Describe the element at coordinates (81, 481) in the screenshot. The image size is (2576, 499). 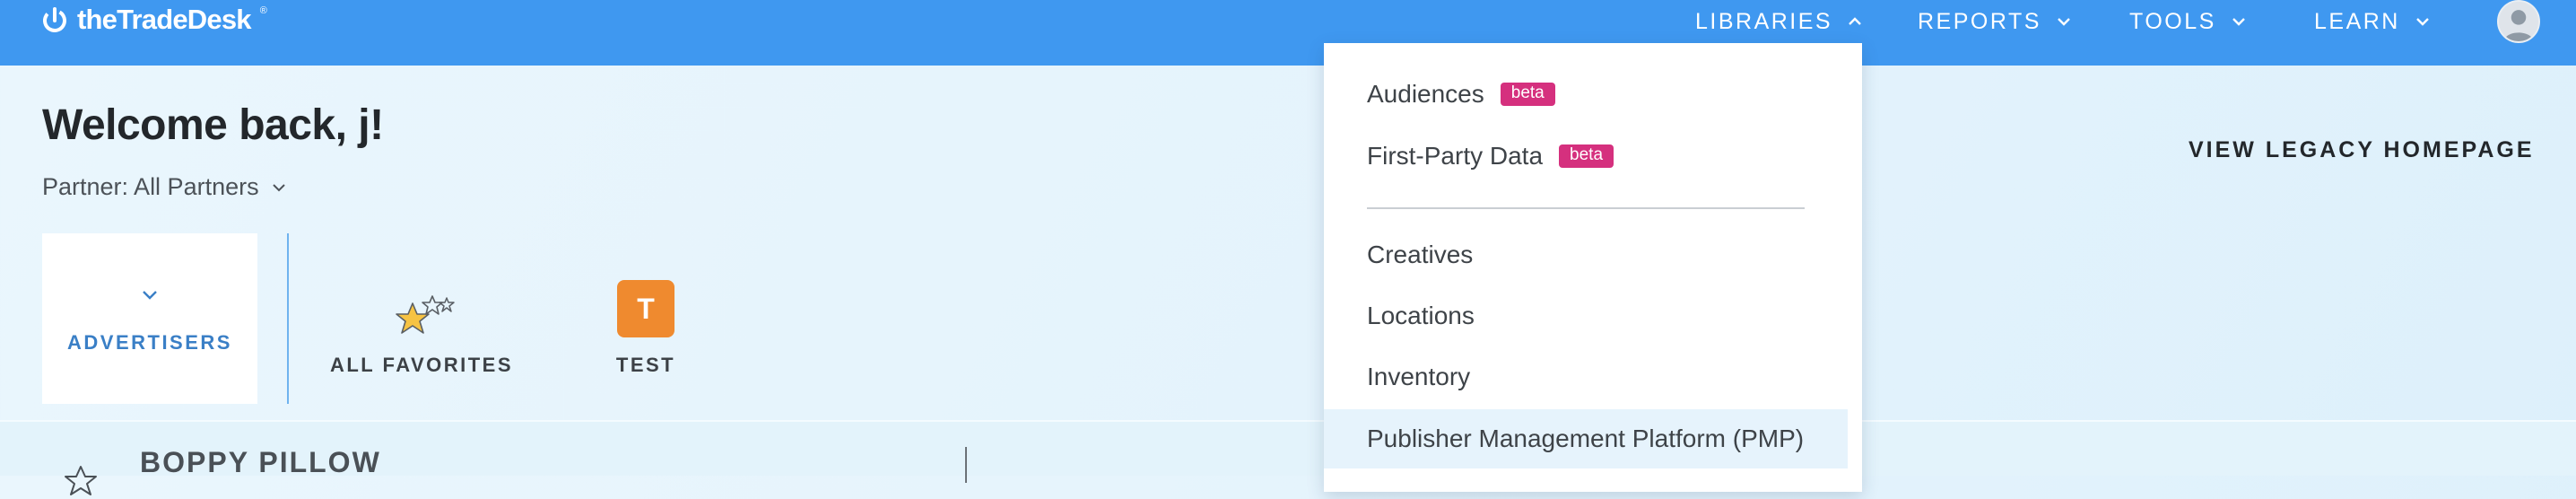
I see `favorite-star-icon` at that location.